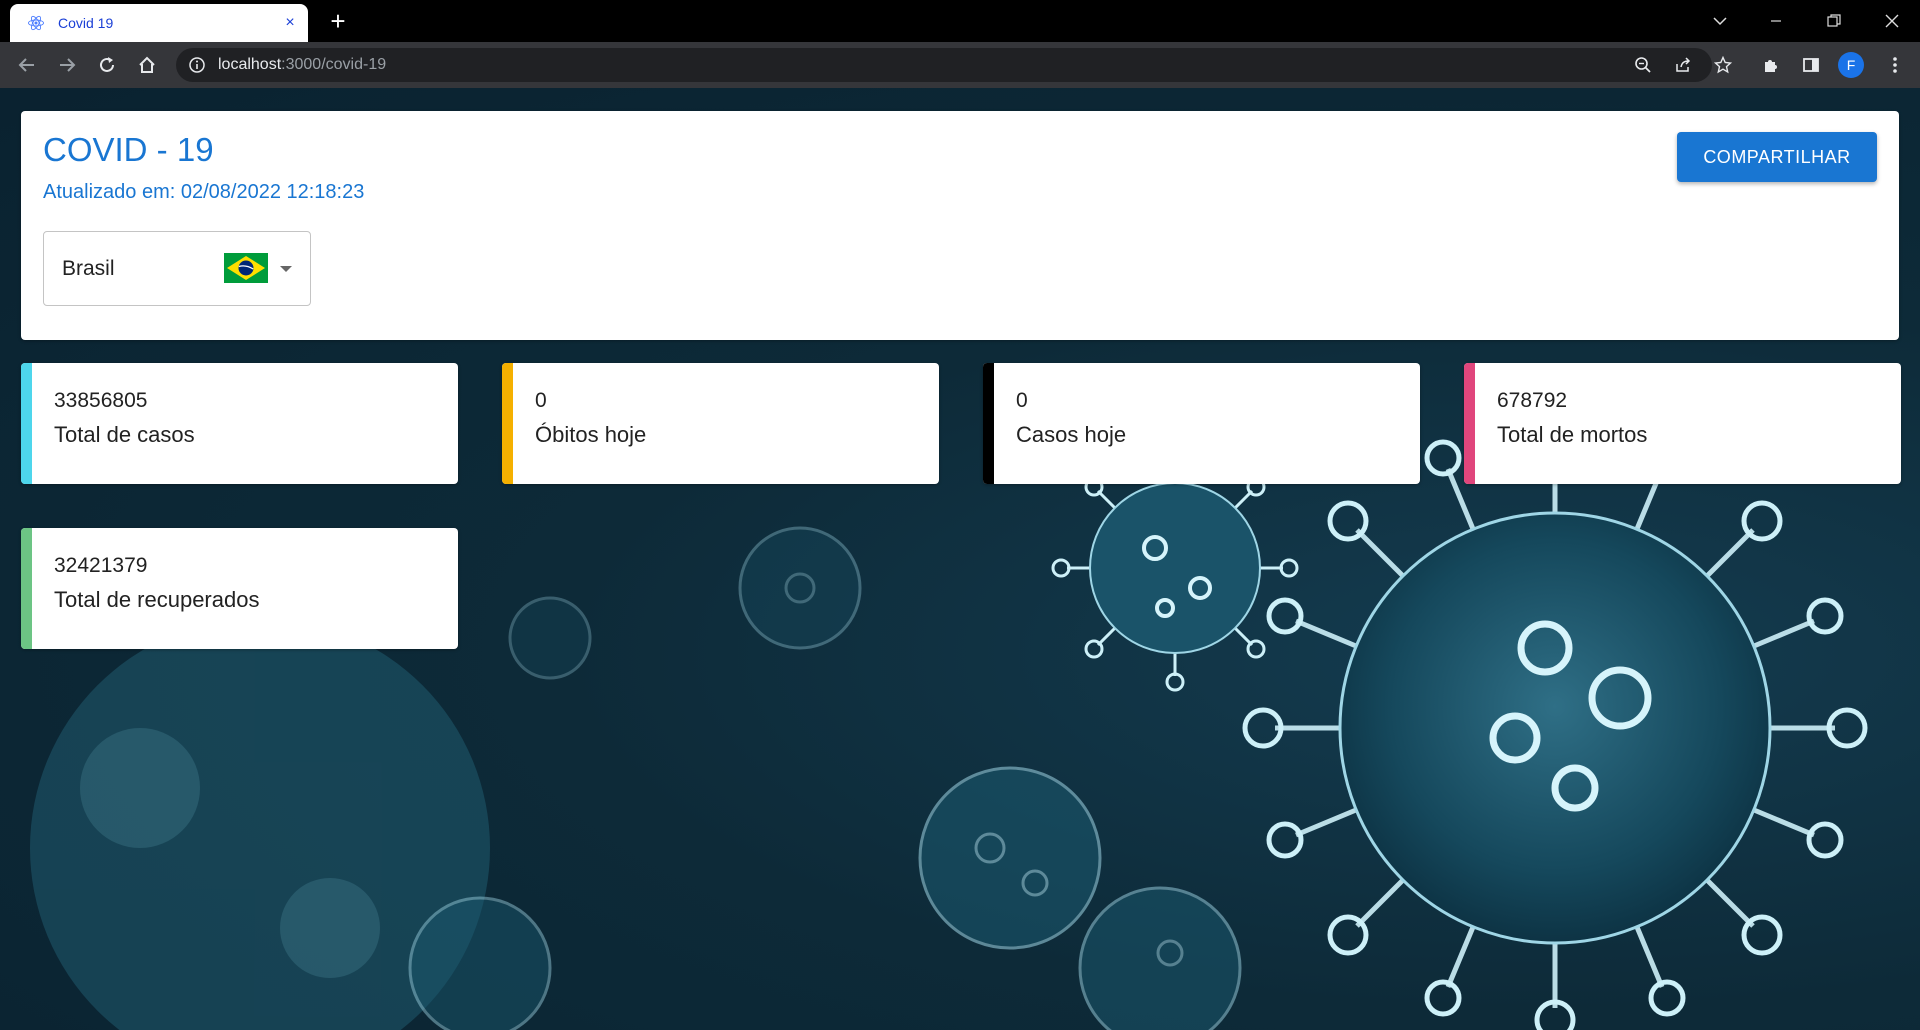 This screenshot has height=1030, width=1920. Describe the element at coordinates (159, 23) in the screenshot. I see `browser-tab: Covid 19 ×` at that location.